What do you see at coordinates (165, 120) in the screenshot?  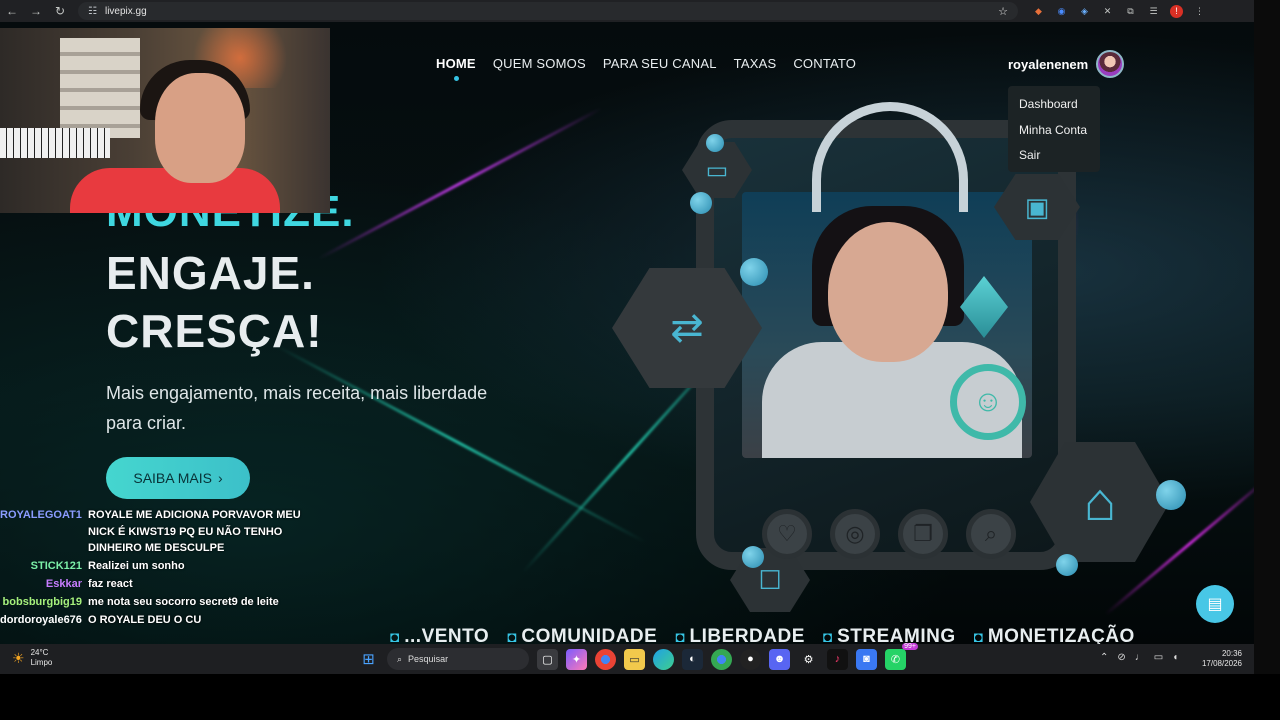 I see `webcam-overlay` at bounding box center [165, 120].